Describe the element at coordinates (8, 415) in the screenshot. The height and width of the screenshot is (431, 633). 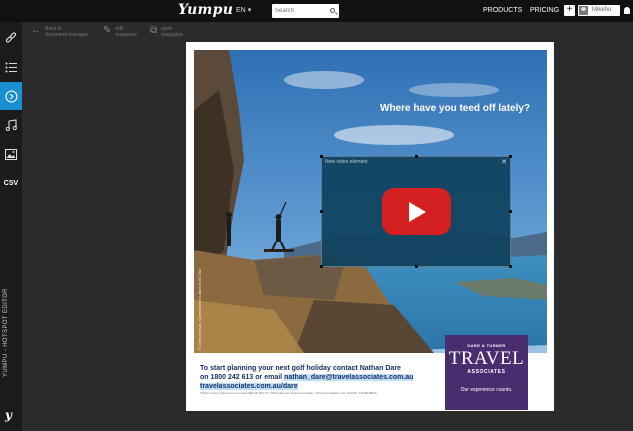
I see `yumpu-small-logo: y` at that location.